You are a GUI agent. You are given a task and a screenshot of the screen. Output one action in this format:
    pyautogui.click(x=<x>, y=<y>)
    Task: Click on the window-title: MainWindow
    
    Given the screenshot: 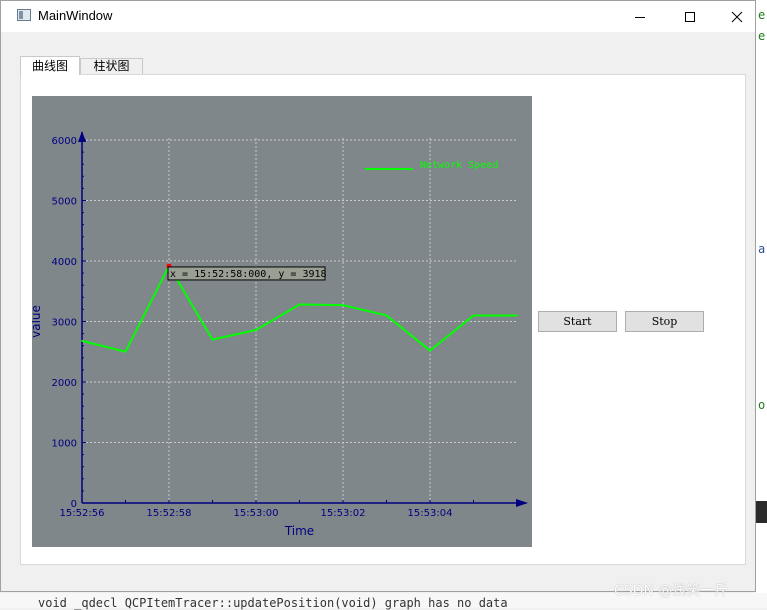 What is the action you would take?
    pyautogui.click(x=75, y=15)
    